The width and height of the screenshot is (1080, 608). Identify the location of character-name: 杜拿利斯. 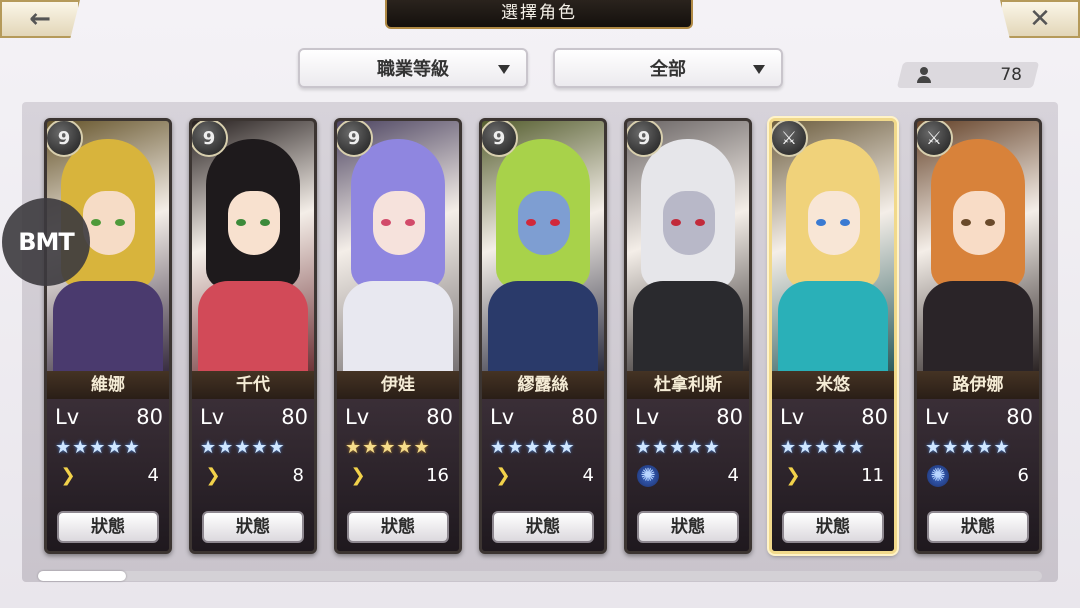
(688, 385).